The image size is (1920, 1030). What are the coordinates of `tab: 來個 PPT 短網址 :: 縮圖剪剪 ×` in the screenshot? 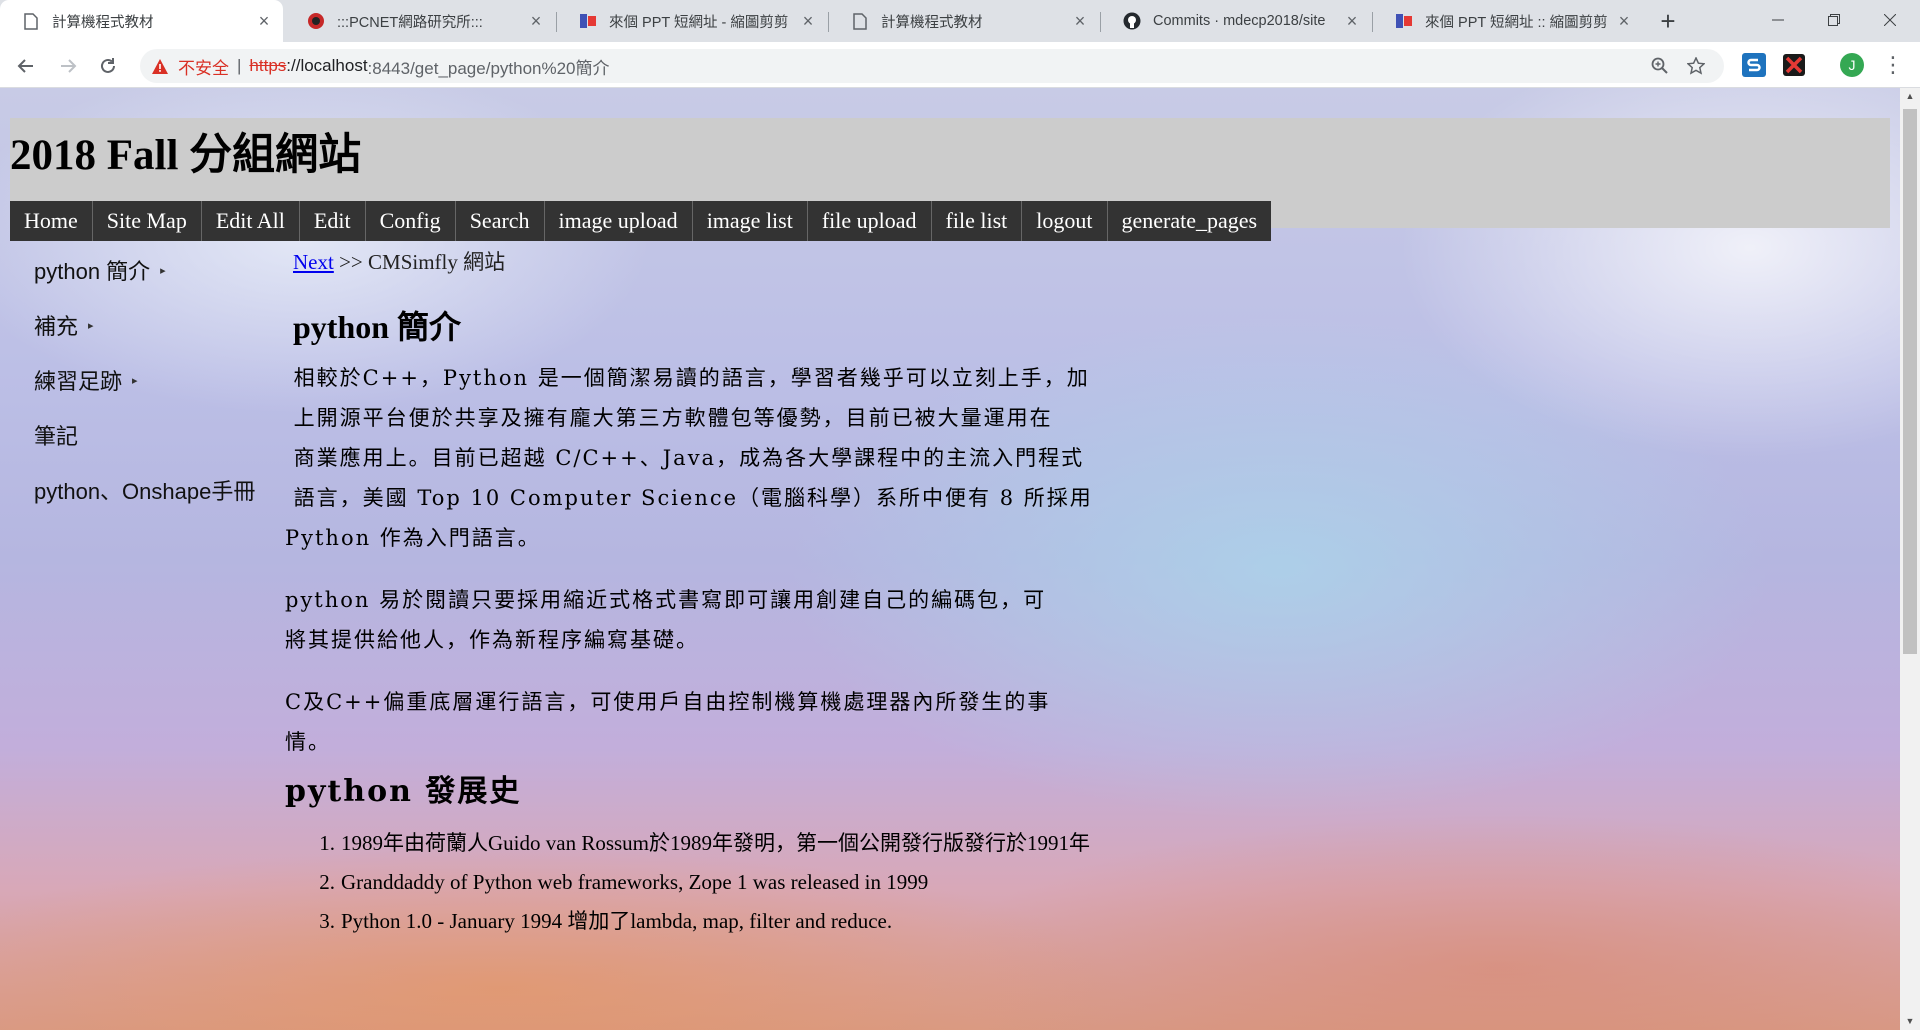 It's located at (1508, 21).